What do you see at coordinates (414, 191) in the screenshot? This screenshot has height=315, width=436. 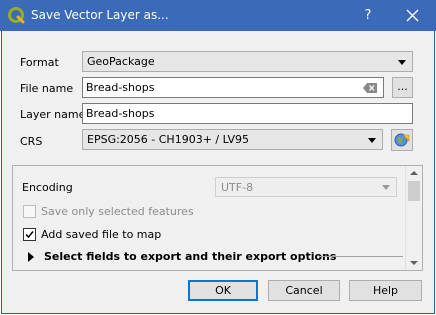 I see `scrollbar-thumb` at bounding box center [414, 191].